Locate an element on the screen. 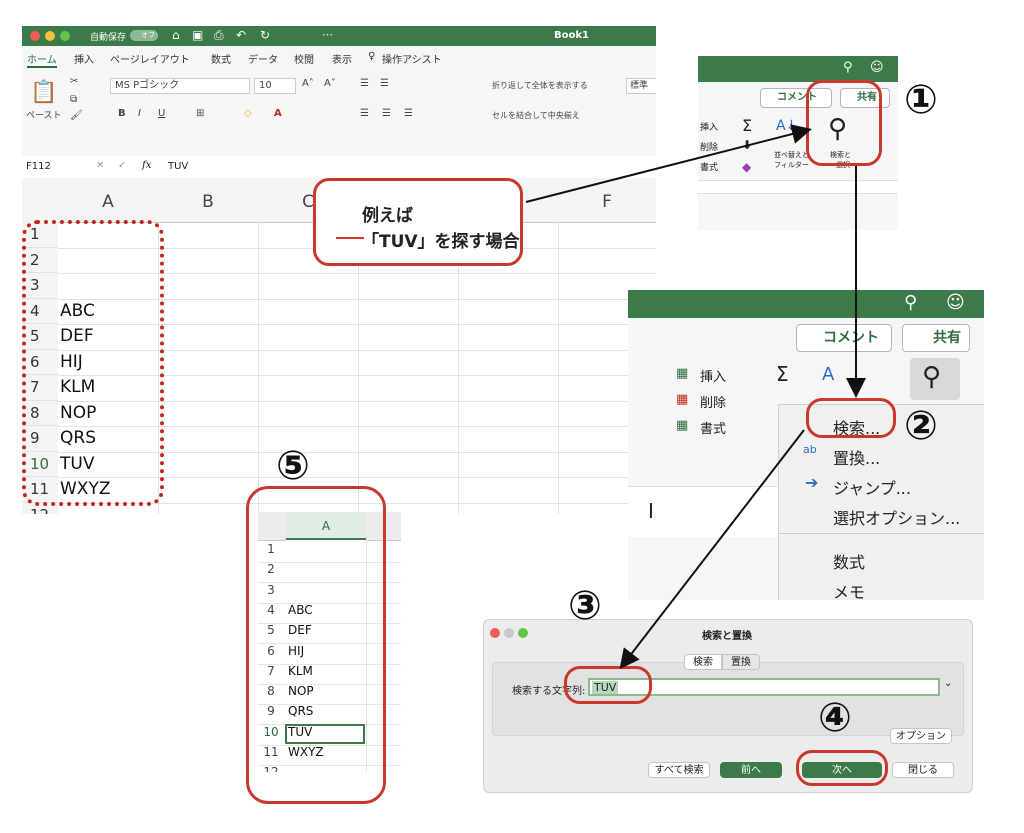 This screenshot has height=833, width=1024. arrow-callout-to-step1 is located at coordinates (668, 163).